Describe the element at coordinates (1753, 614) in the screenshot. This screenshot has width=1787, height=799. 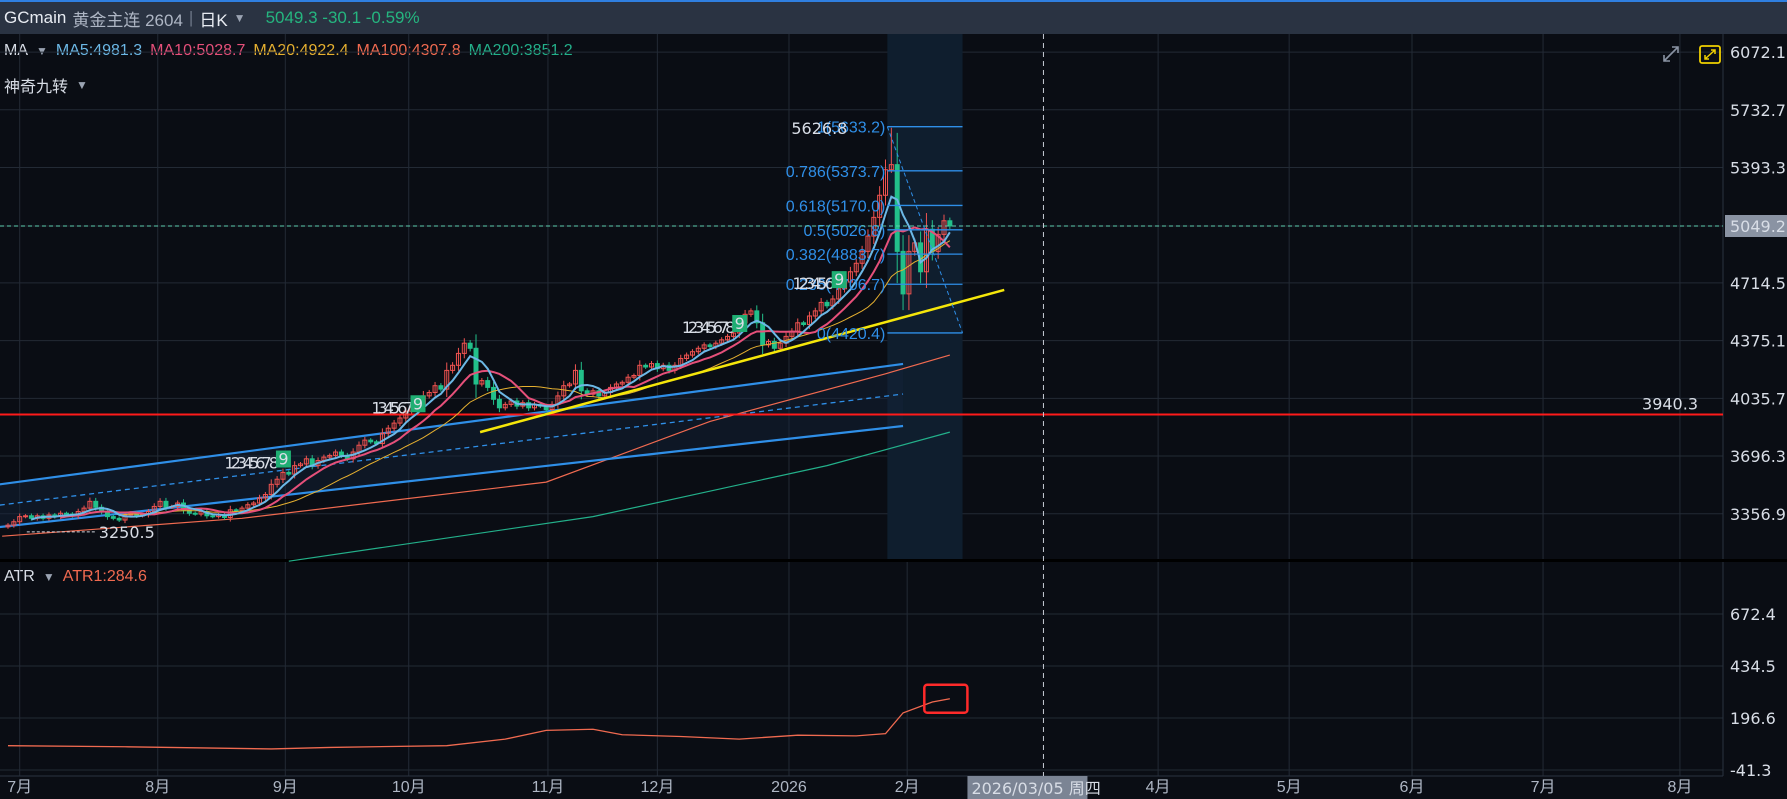
I see `atr-tick-label: 672.4` at that location.